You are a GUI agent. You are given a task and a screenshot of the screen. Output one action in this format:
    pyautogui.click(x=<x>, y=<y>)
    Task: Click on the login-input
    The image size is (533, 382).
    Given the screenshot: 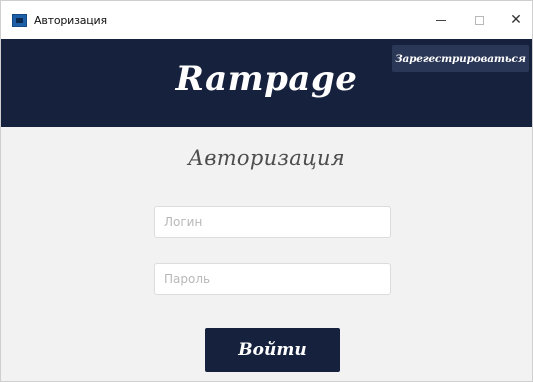 What is the action you would take?
    pyautogui.click(x=272, y=222)
    